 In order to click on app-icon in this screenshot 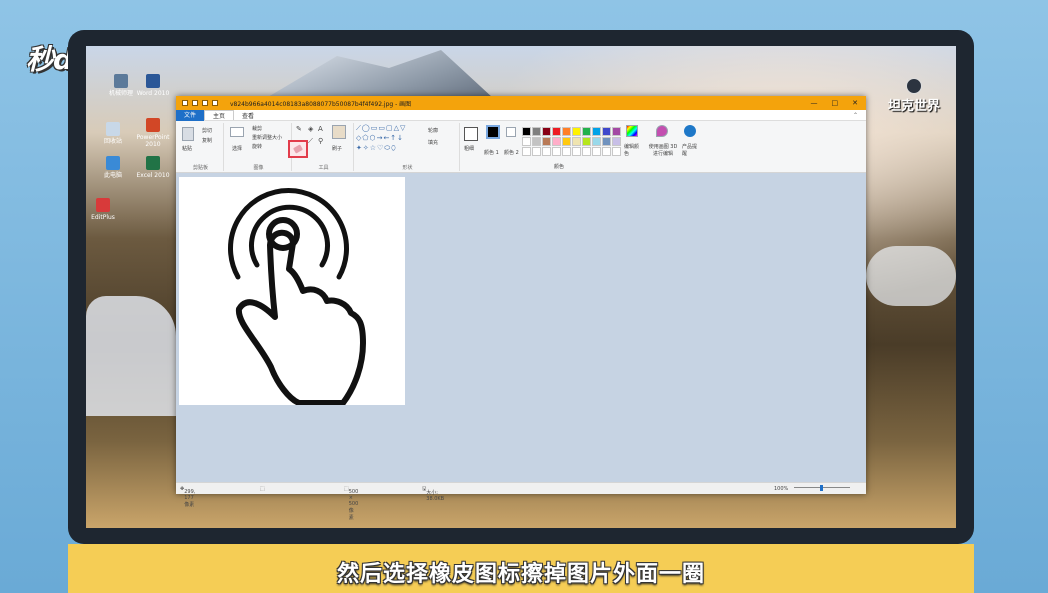, I will do `click(121, 81)`.